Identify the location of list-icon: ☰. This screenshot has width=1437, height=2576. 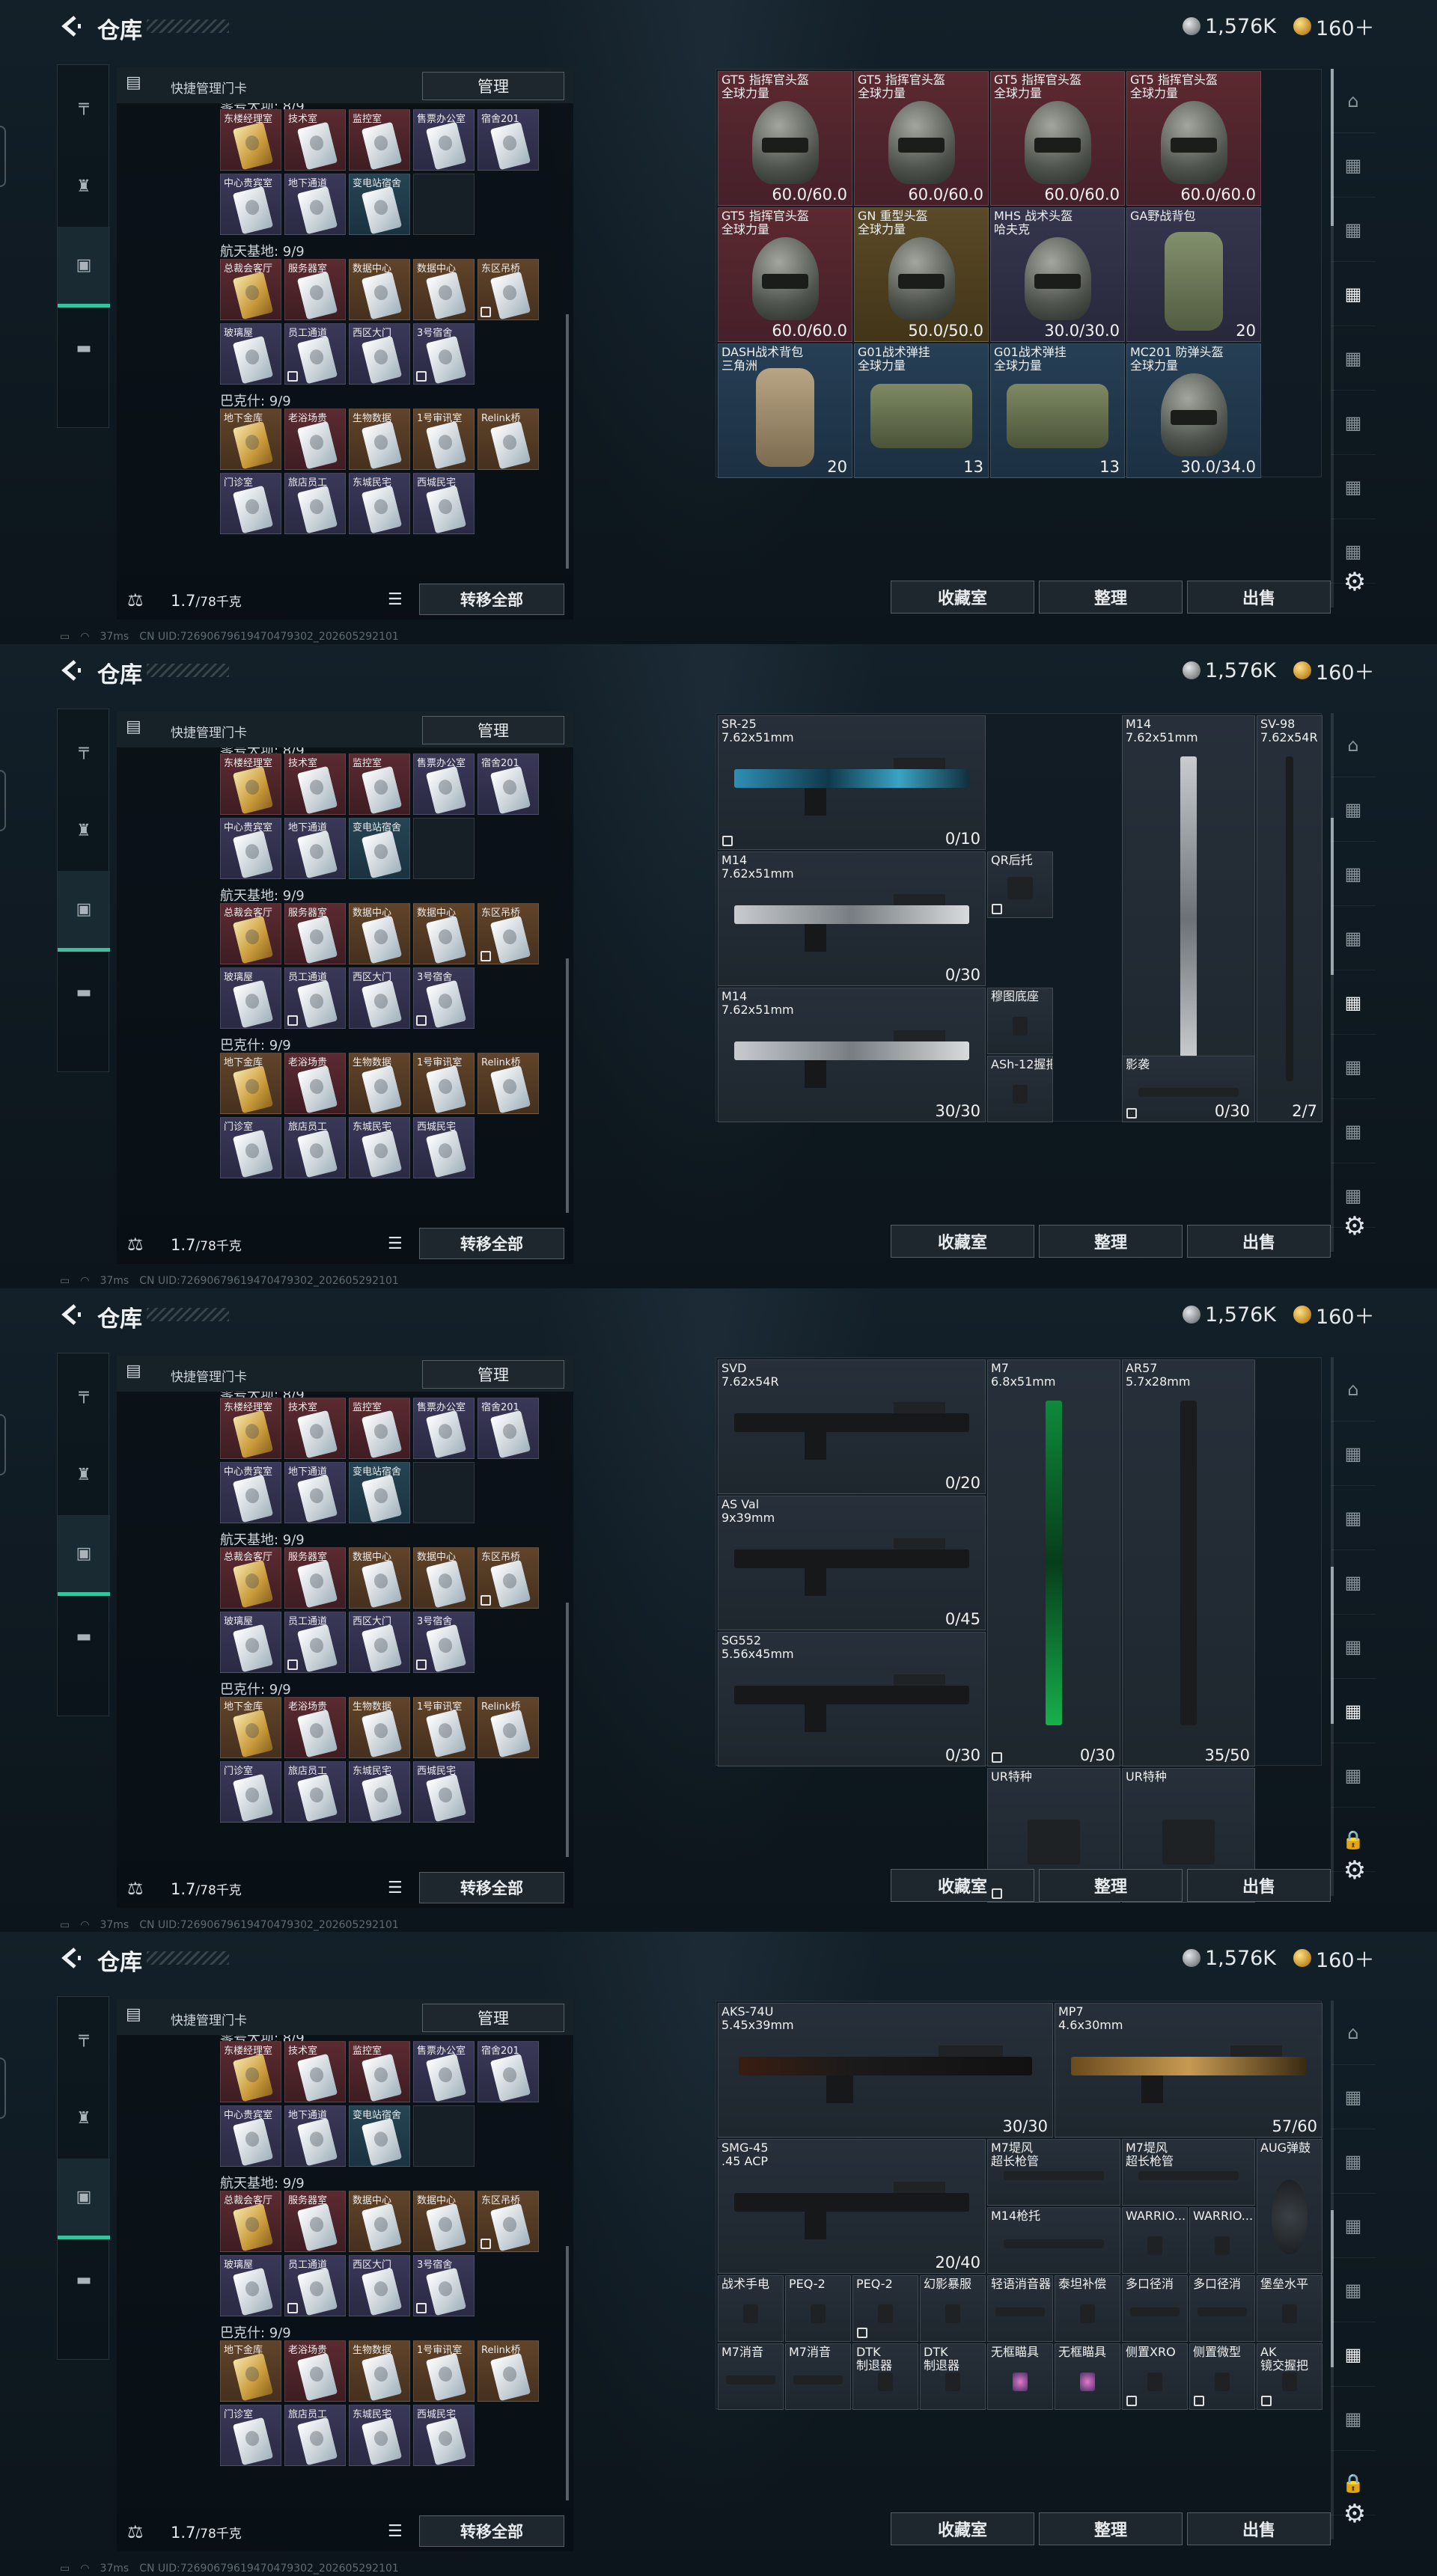
(395, 2531).